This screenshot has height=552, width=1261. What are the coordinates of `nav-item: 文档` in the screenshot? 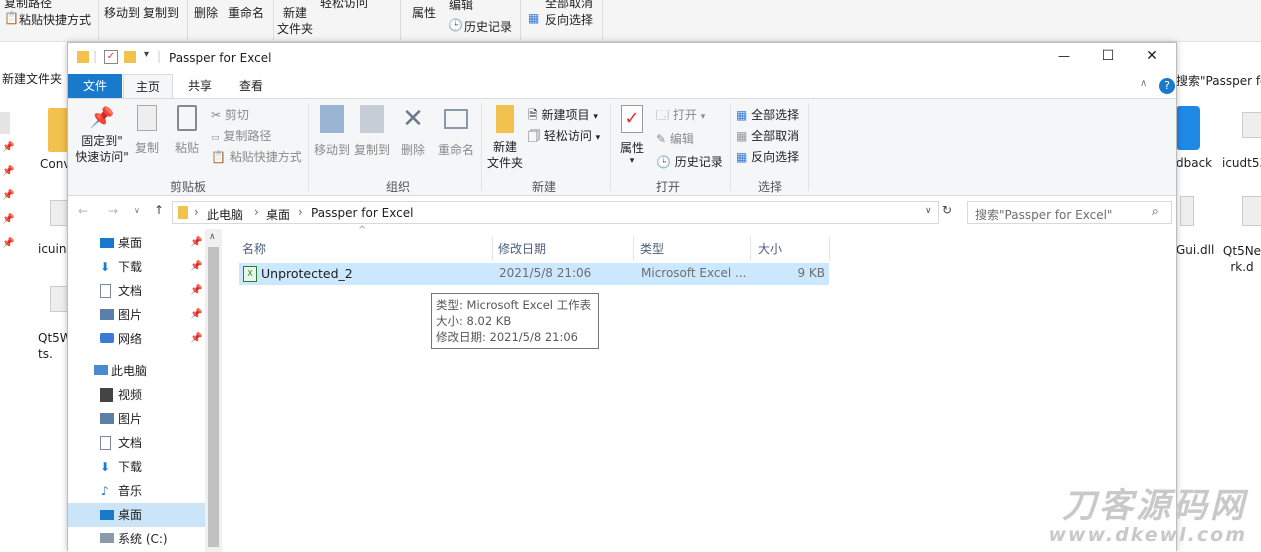 It's located at (136, 443).